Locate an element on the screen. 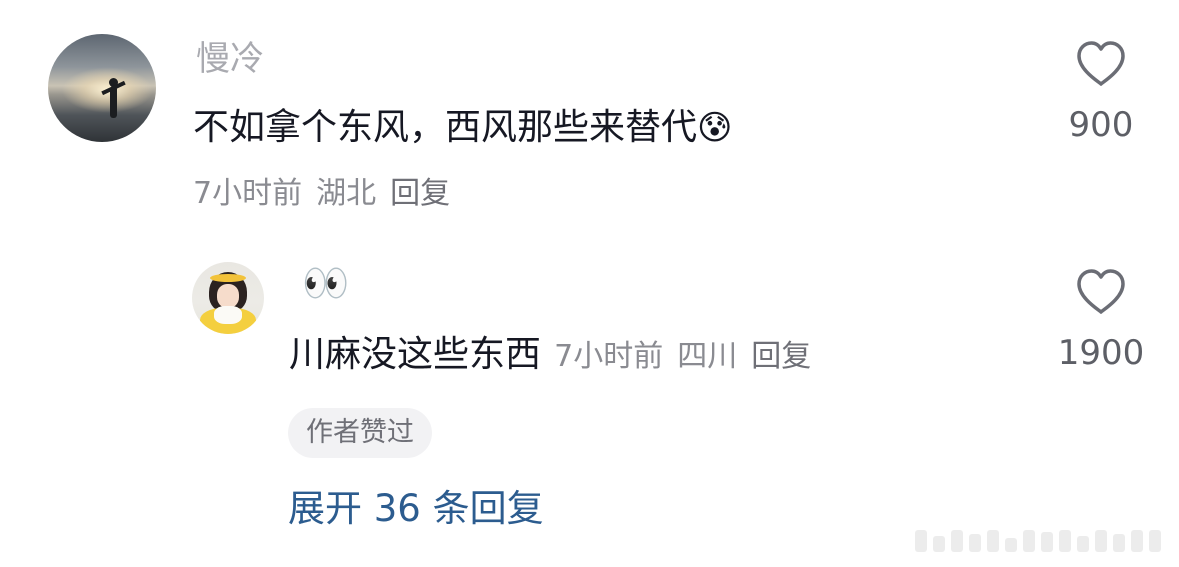 The height and width of the screenshot is (567, 1179). sweat-face-emoji-icon: 😰 is located at coordinates (715, 128).